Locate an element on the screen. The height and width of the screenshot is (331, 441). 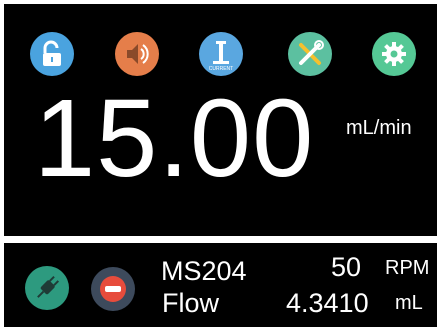
tools-icon is located at coordinates (311, 52).